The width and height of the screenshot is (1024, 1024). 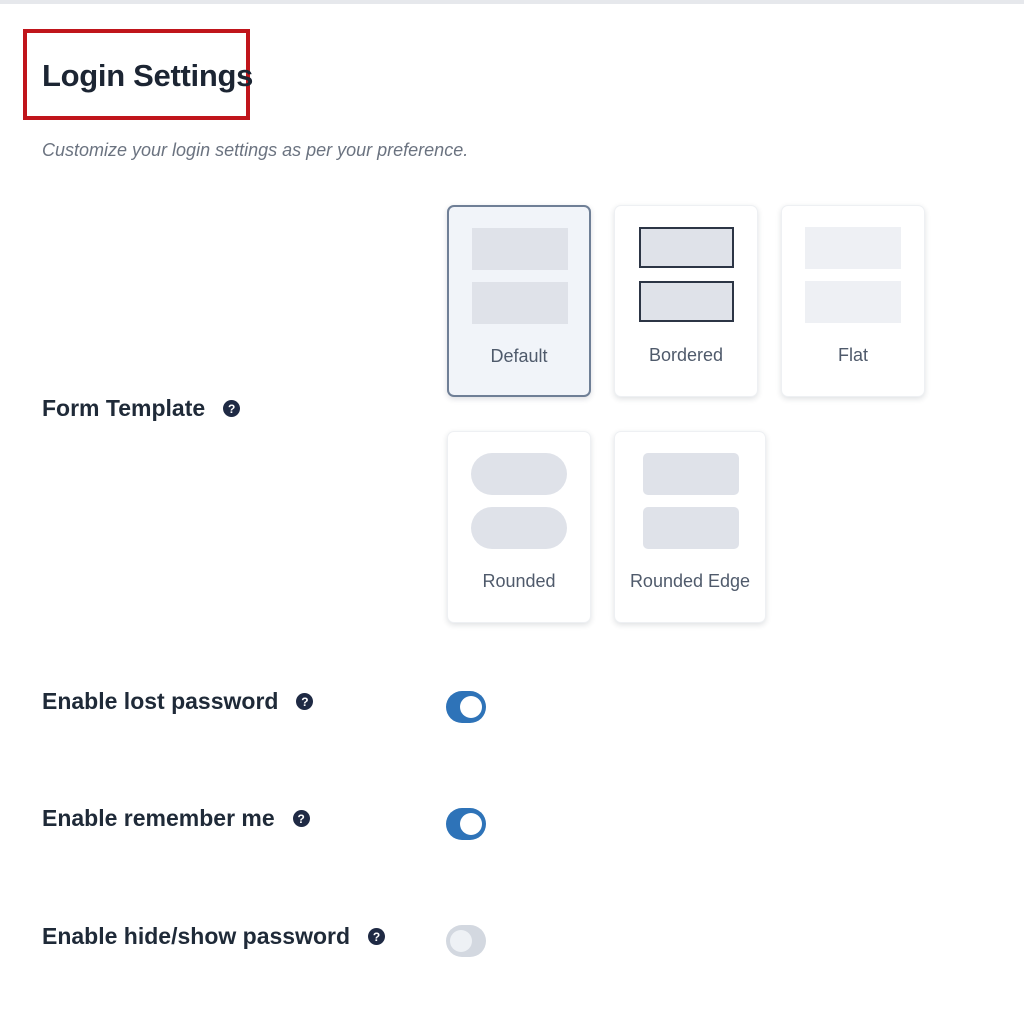 What do you see at coordinates (686, 355) in the screenshot?
I see `template-option-label: Bordered` at bounding box center [686, 355].